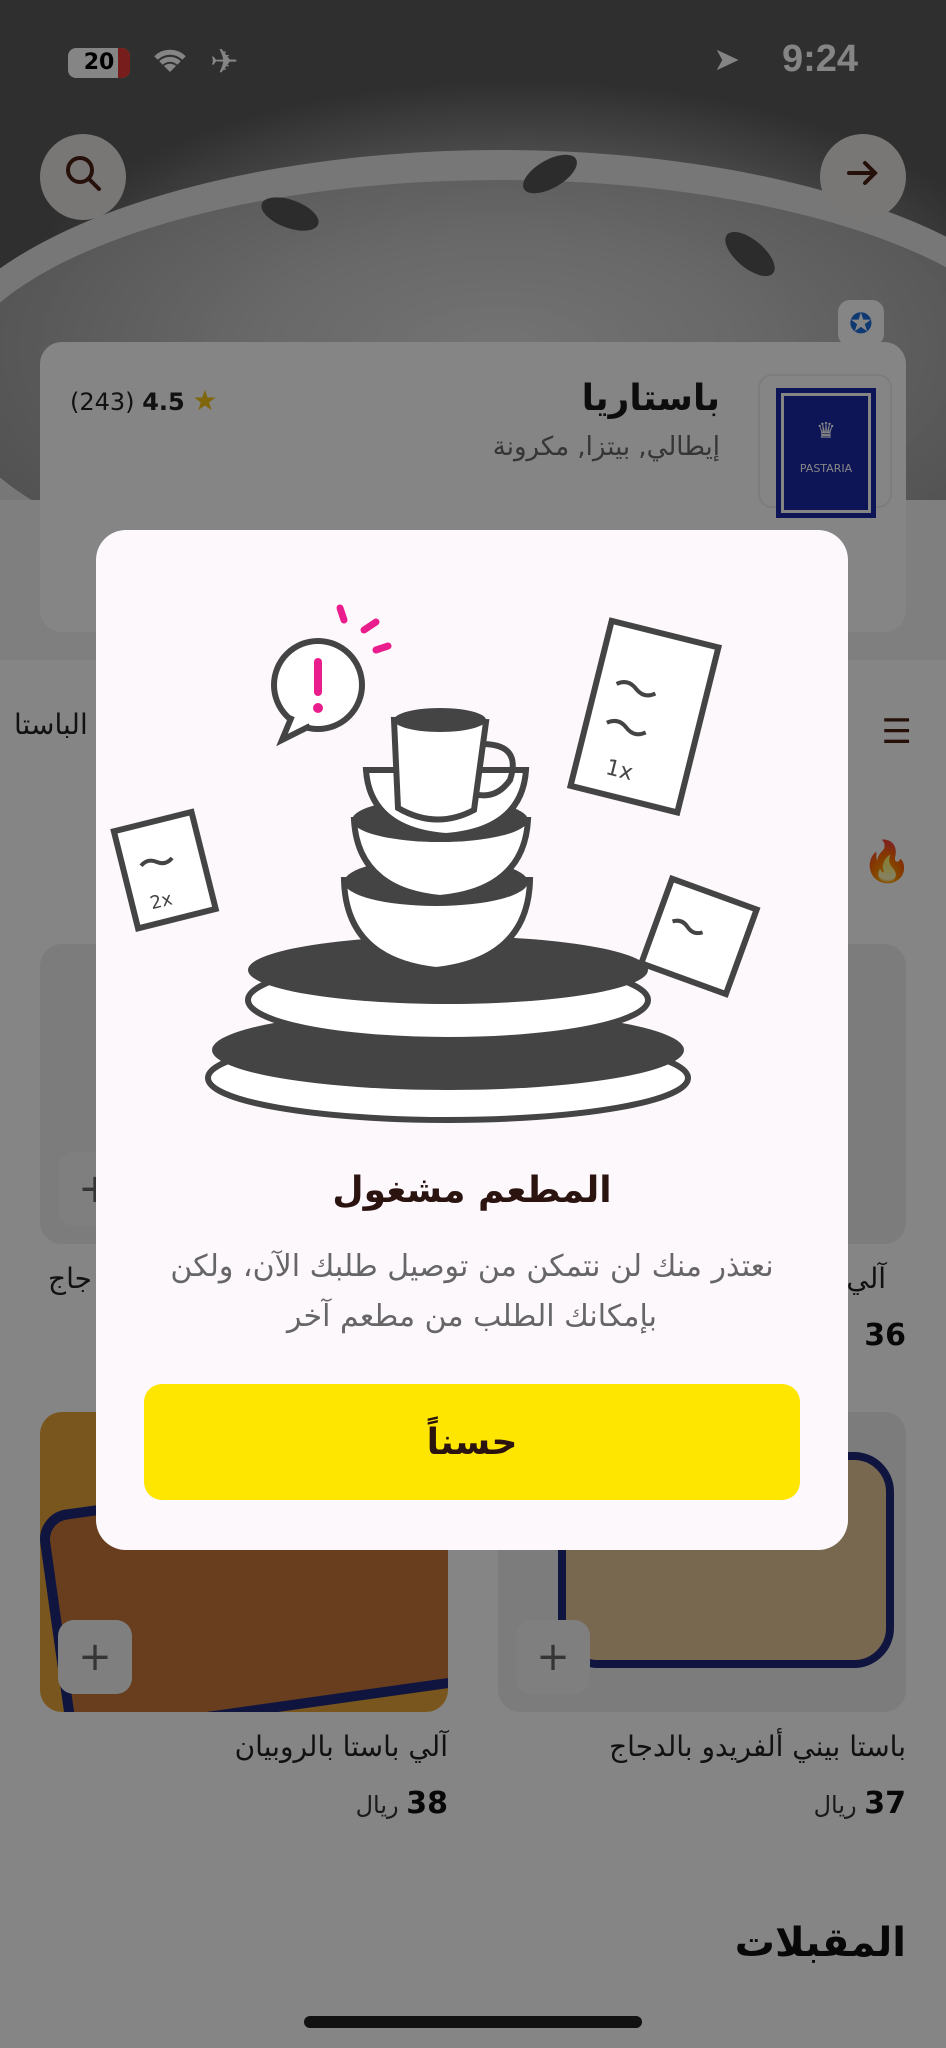 This screenshot has height=2048, width=946. What do you see at coordinates (473, 2022) in the screenshot?
I see `home-indicator` at bounding box center [473, 2022].